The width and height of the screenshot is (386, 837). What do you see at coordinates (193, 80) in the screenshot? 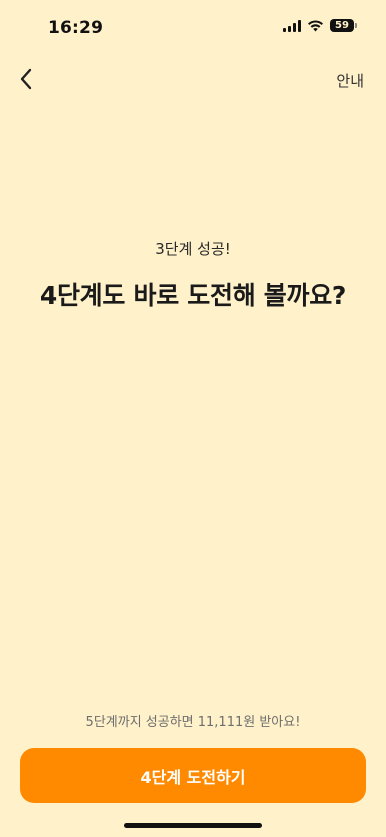
I see `nav-bar: 안내` at bounding box center [193, 80].